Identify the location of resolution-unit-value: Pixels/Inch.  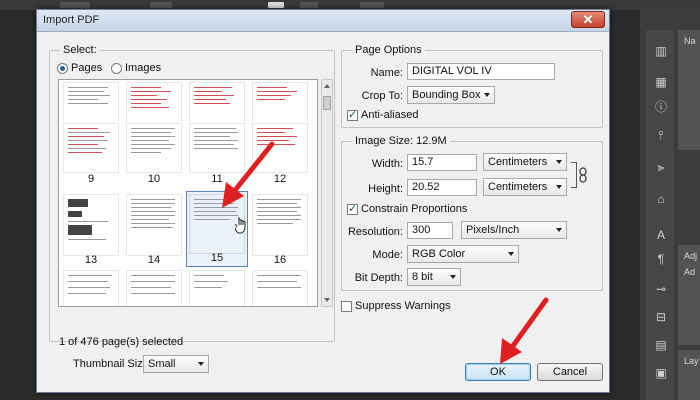
(493, 230).